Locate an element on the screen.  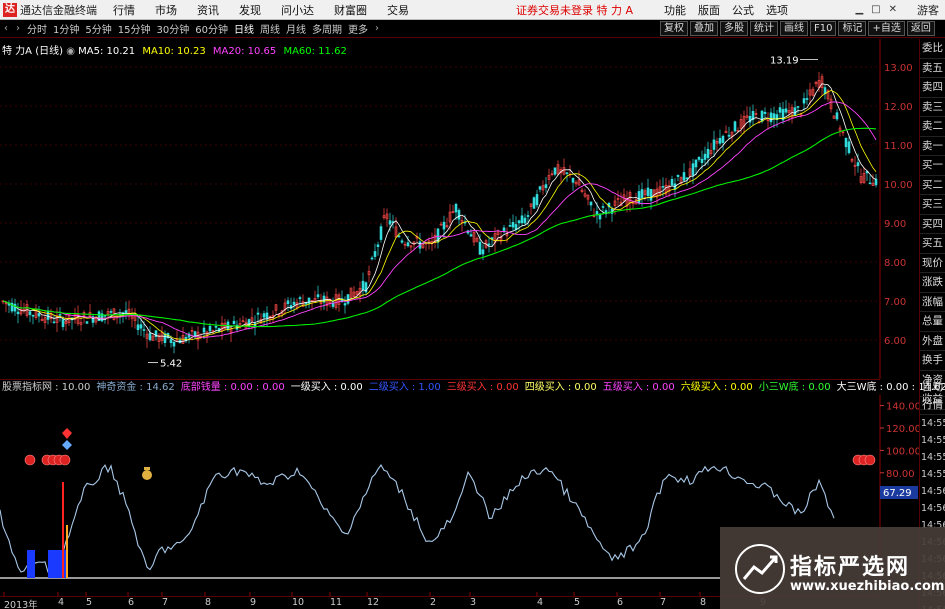
tab-15min: 15分钟 is located at coordinates (134, 28).